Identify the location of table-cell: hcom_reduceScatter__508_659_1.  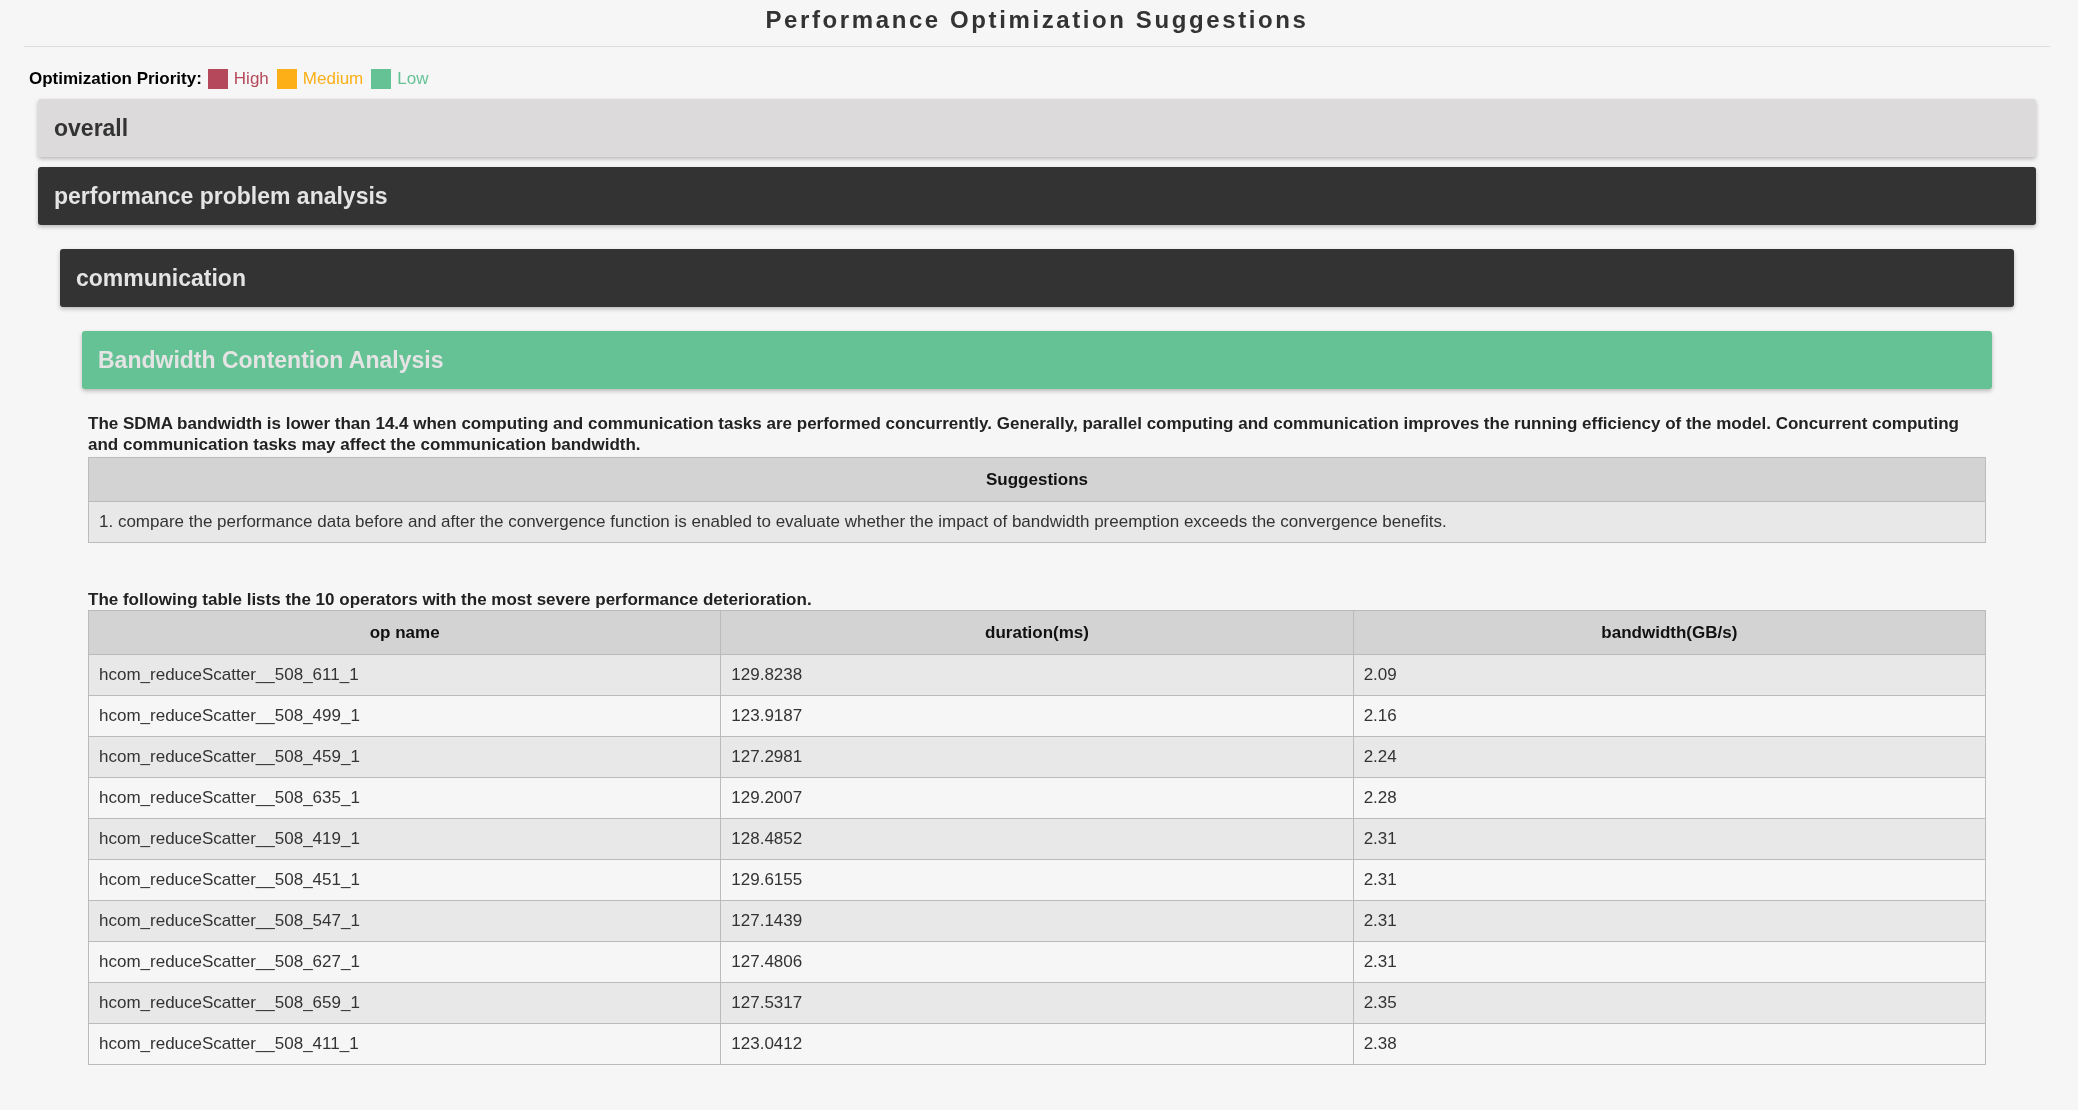
(404, 1003).